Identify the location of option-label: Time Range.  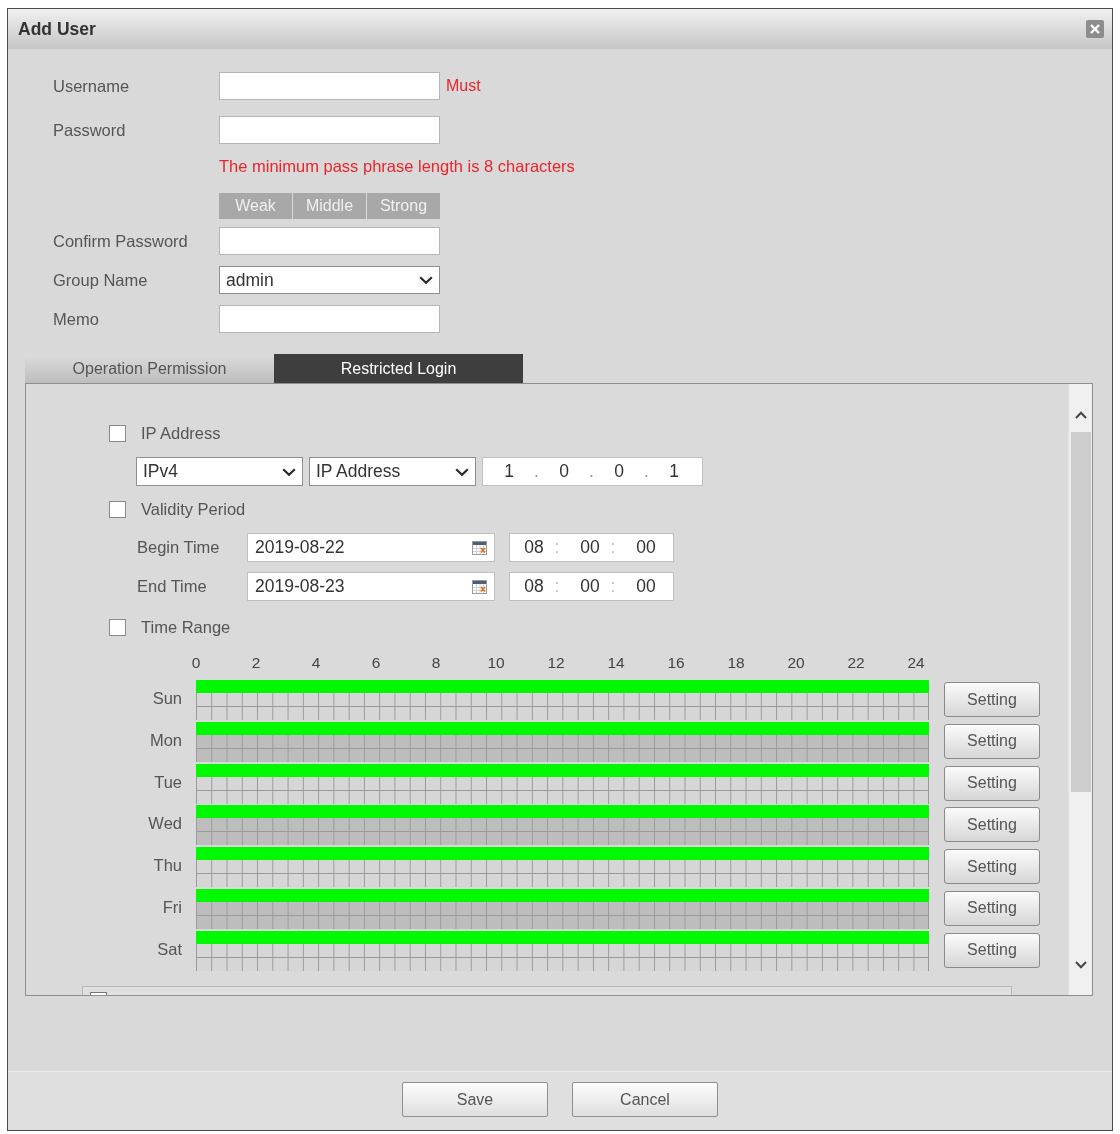
(186, 627).